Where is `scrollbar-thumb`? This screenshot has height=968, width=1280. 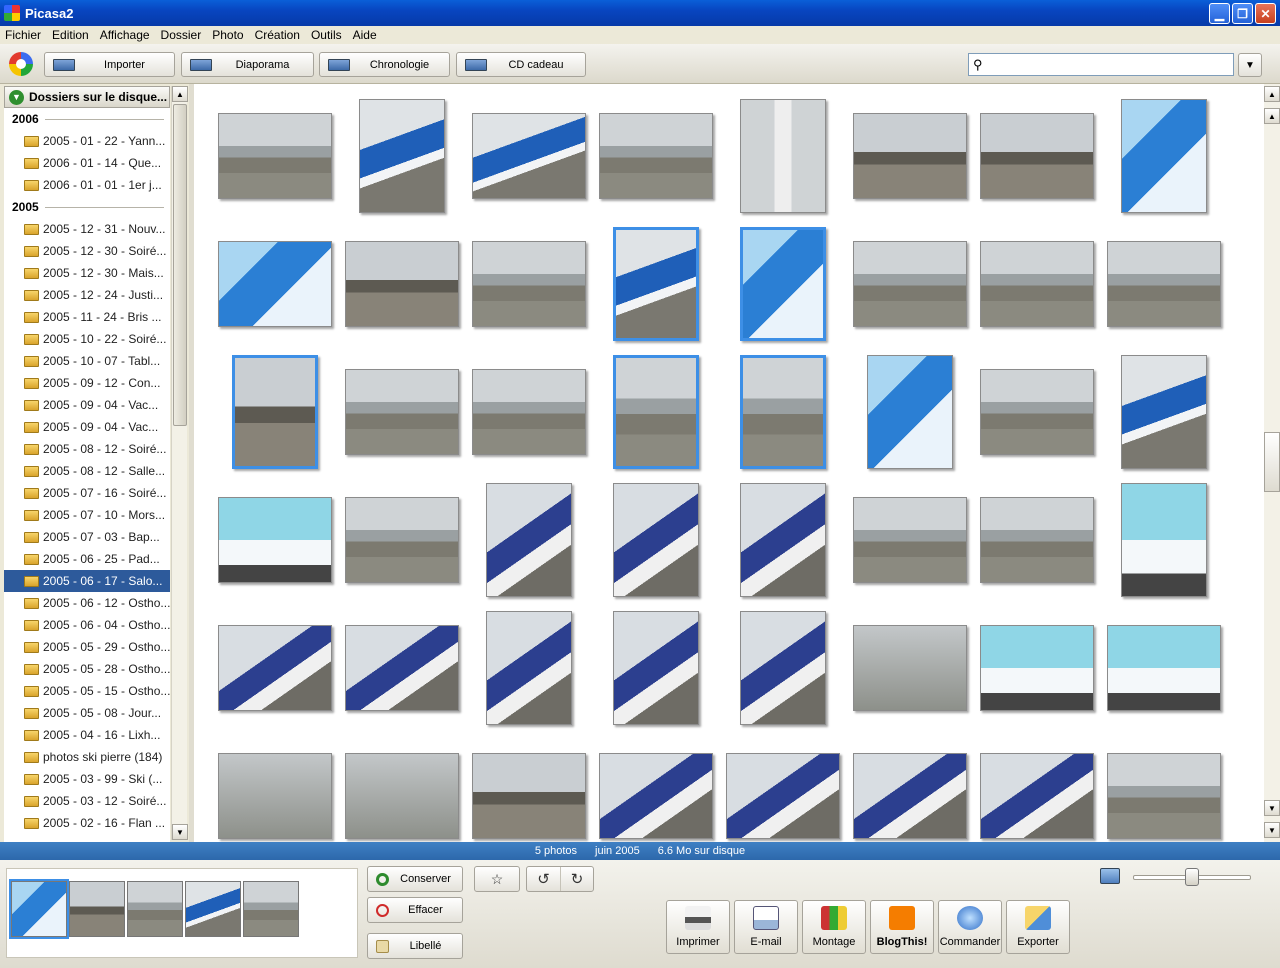 scrollbar-thumb is located at coordinates (1272, 462).